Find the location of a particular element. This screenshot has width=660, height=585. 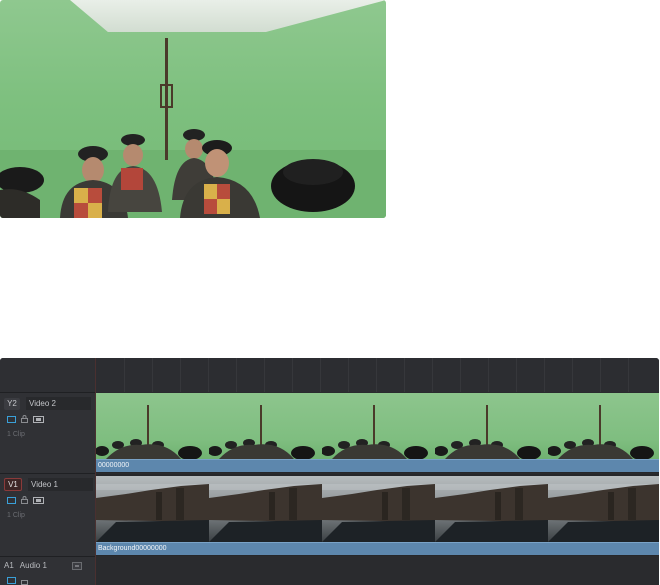

clip-count-video-1: 1 Clip is located at coordinates (16, 515).